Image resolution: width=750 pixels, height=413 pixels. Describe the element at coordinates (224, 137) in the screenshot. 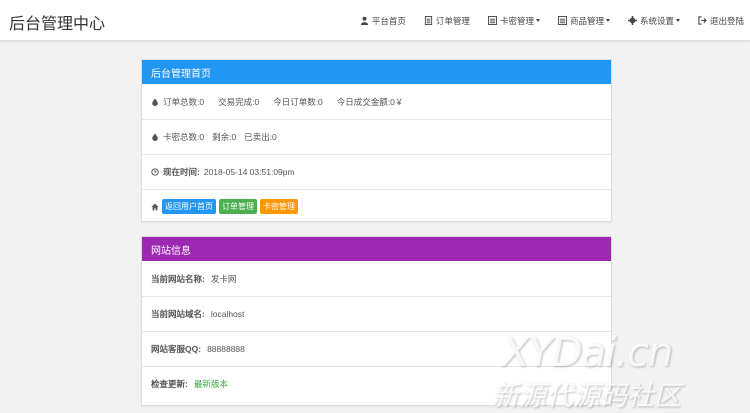

I see `stat-remaining: 剩余:0` at that location.